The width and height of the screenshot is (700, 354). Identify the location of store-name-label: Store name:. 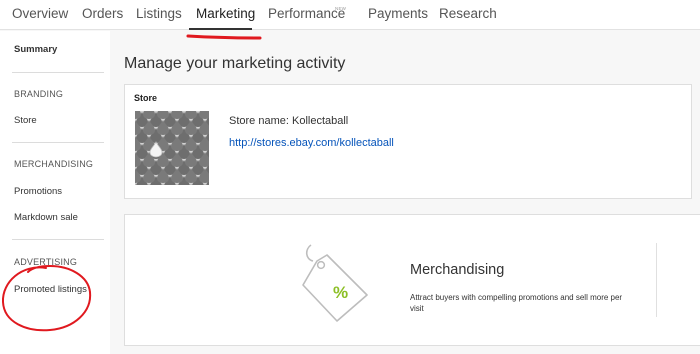
(259, 121).